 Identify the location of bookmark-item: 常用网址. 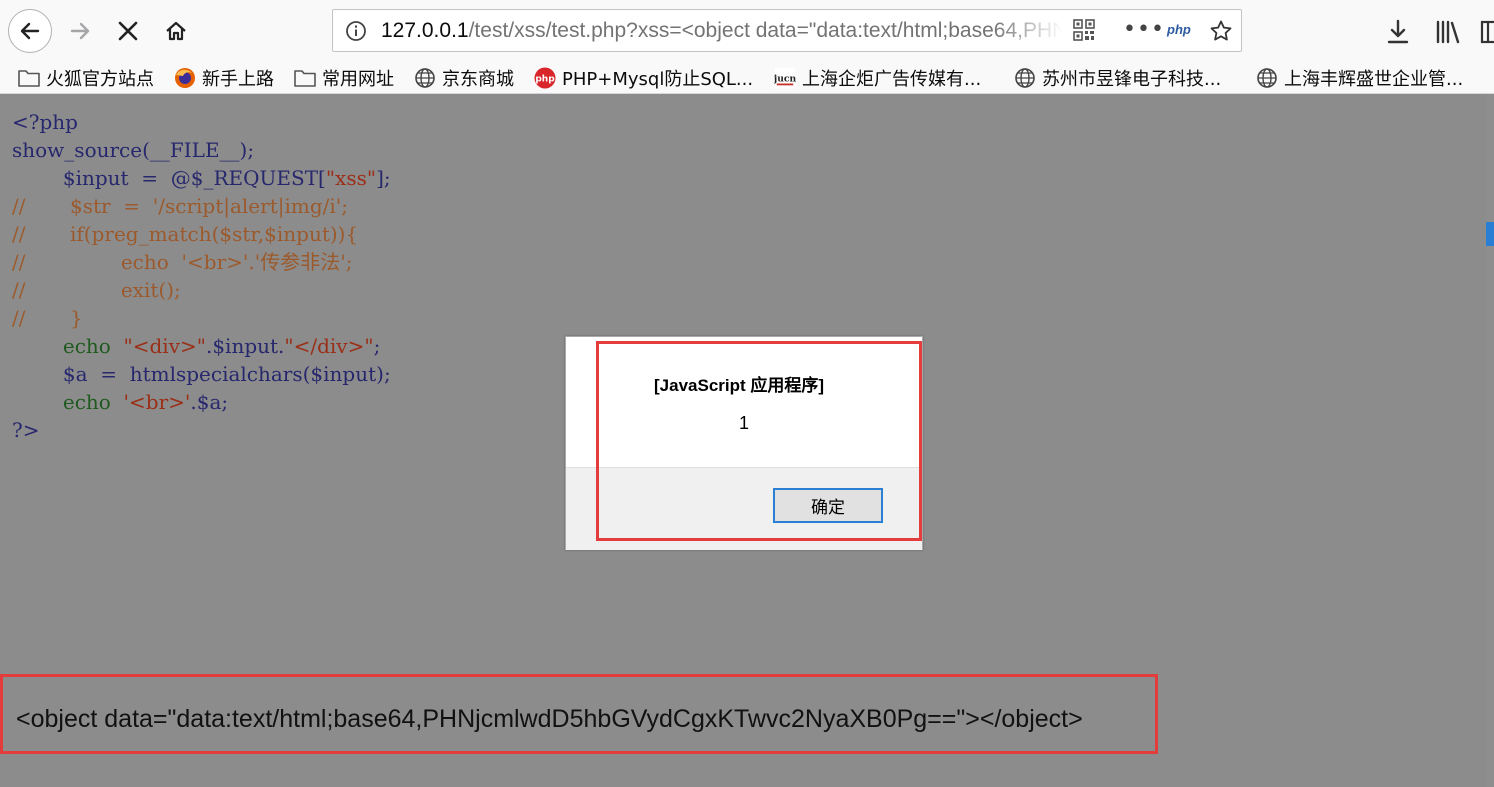
(344, 77).